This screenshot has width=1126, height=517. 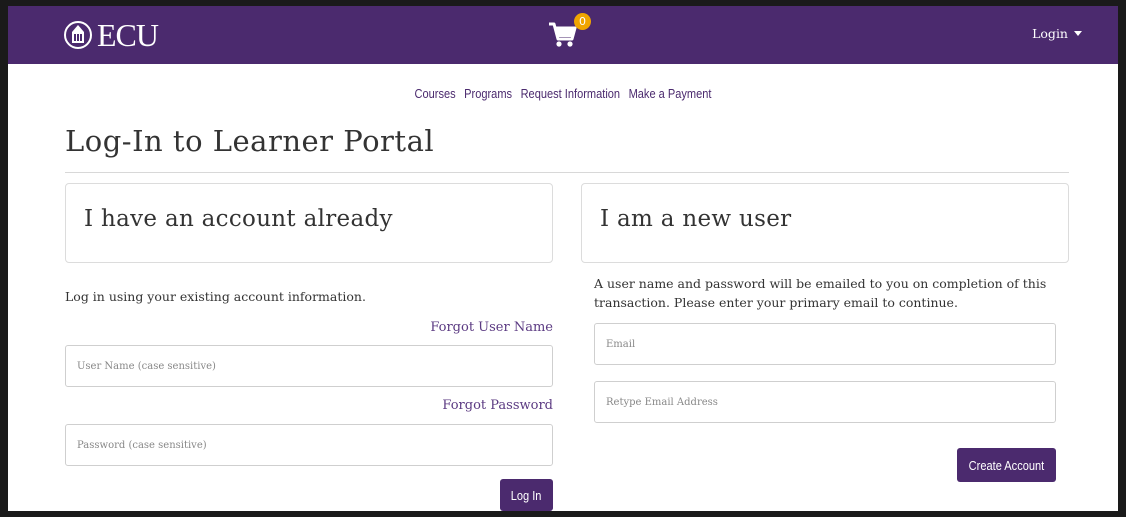 I want to click on ecu-seal-icon, so click(x=78, y=35).